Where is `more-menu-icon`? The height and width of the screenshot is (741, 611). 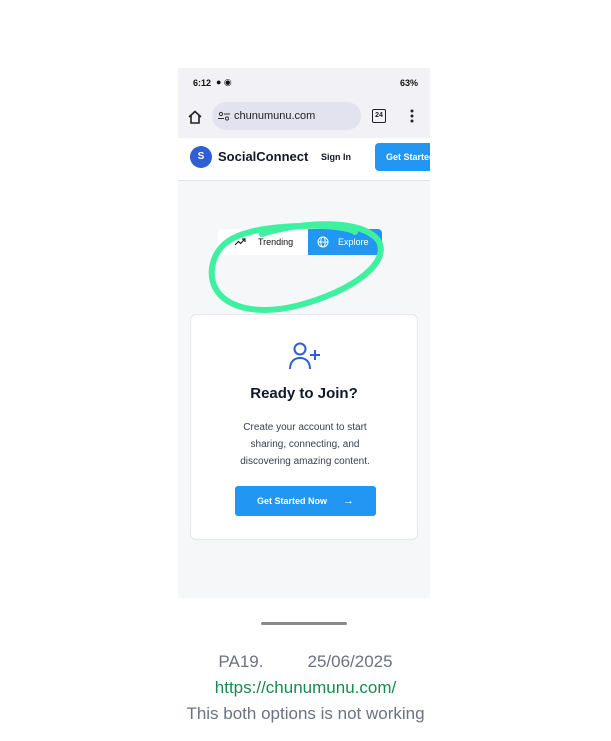
more-menu-icon is located at coordinates (412, 116).